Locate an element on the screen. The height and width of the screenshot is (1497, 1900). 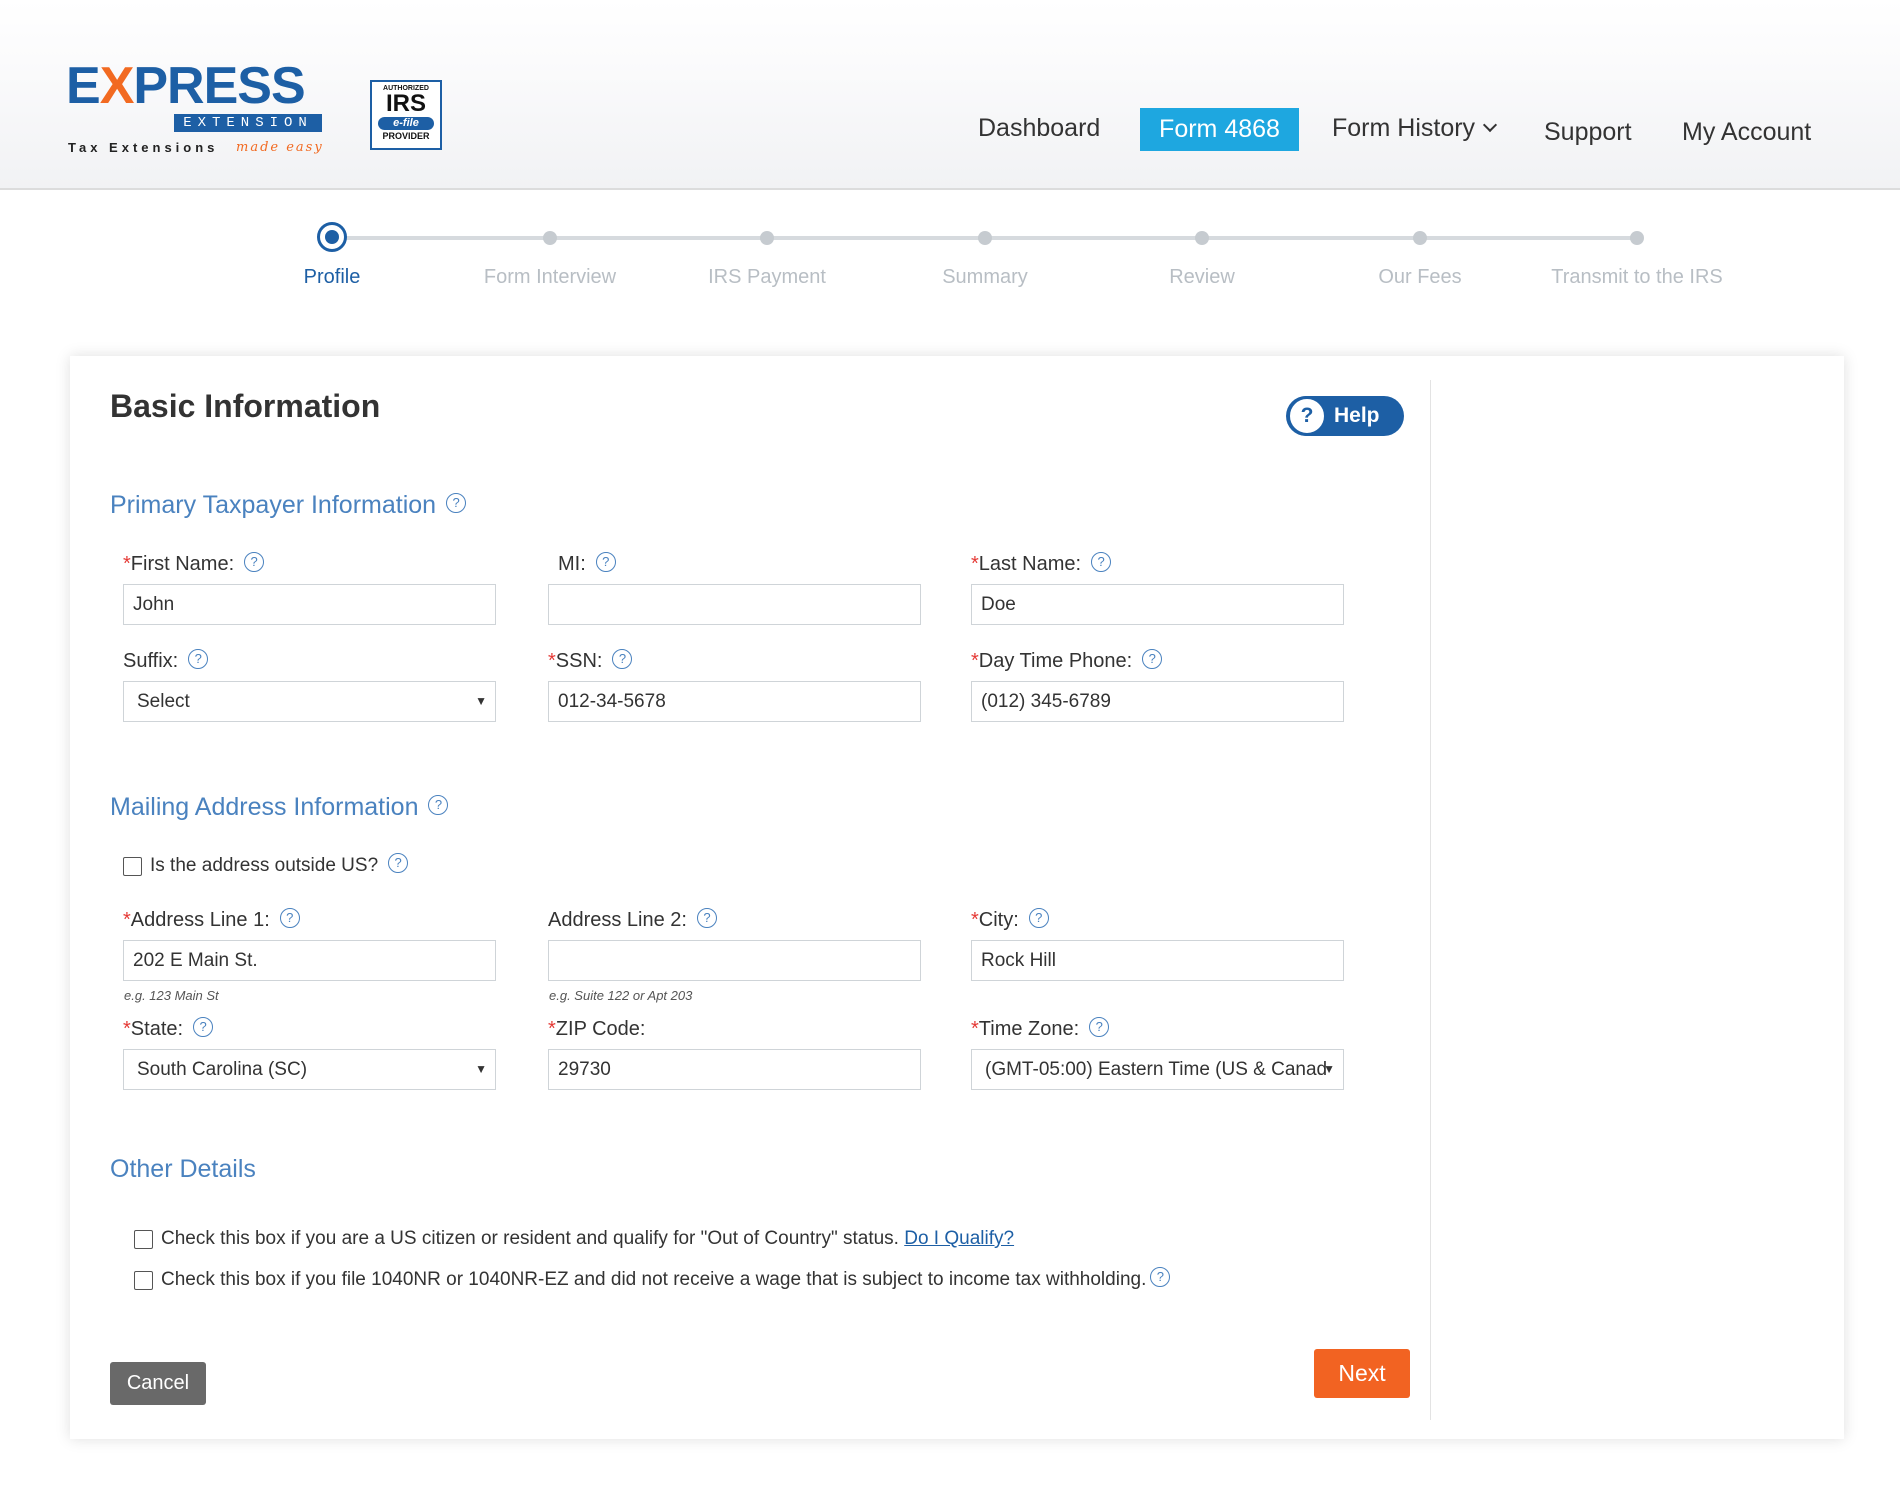
step-label-form-interview: Form Interview is located at coordinates (550, 277).